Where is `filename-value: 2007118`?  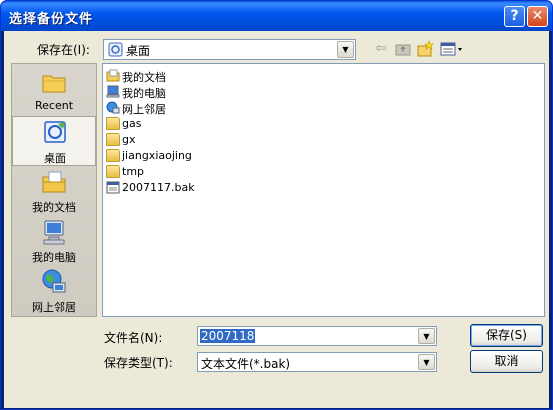
filename-value: 2007118 is located at coordinates (228, 336).